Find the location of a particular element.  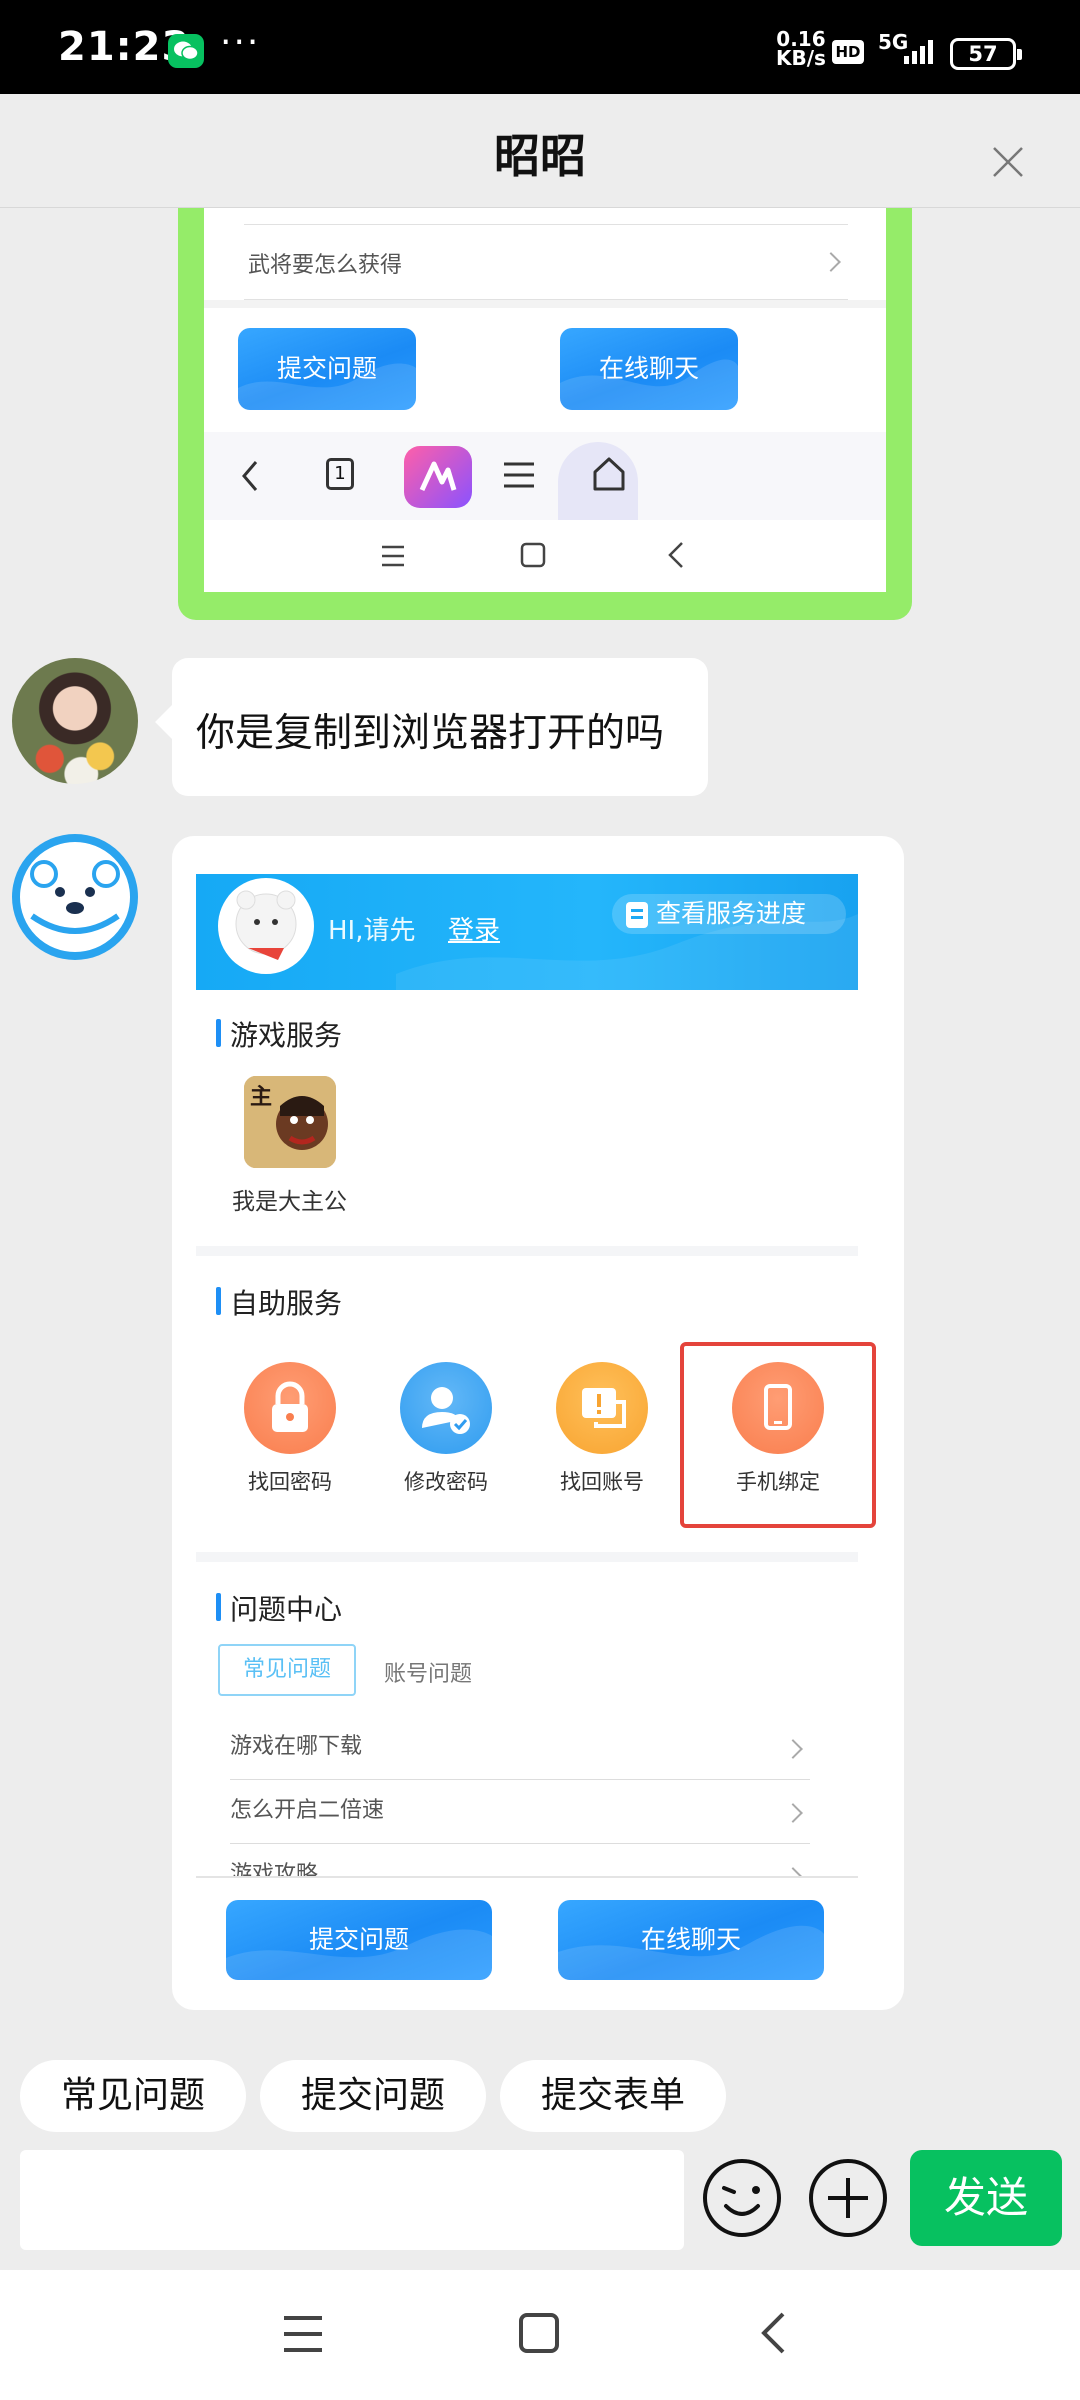

highlight-box is located at coordinates (778, 1435).